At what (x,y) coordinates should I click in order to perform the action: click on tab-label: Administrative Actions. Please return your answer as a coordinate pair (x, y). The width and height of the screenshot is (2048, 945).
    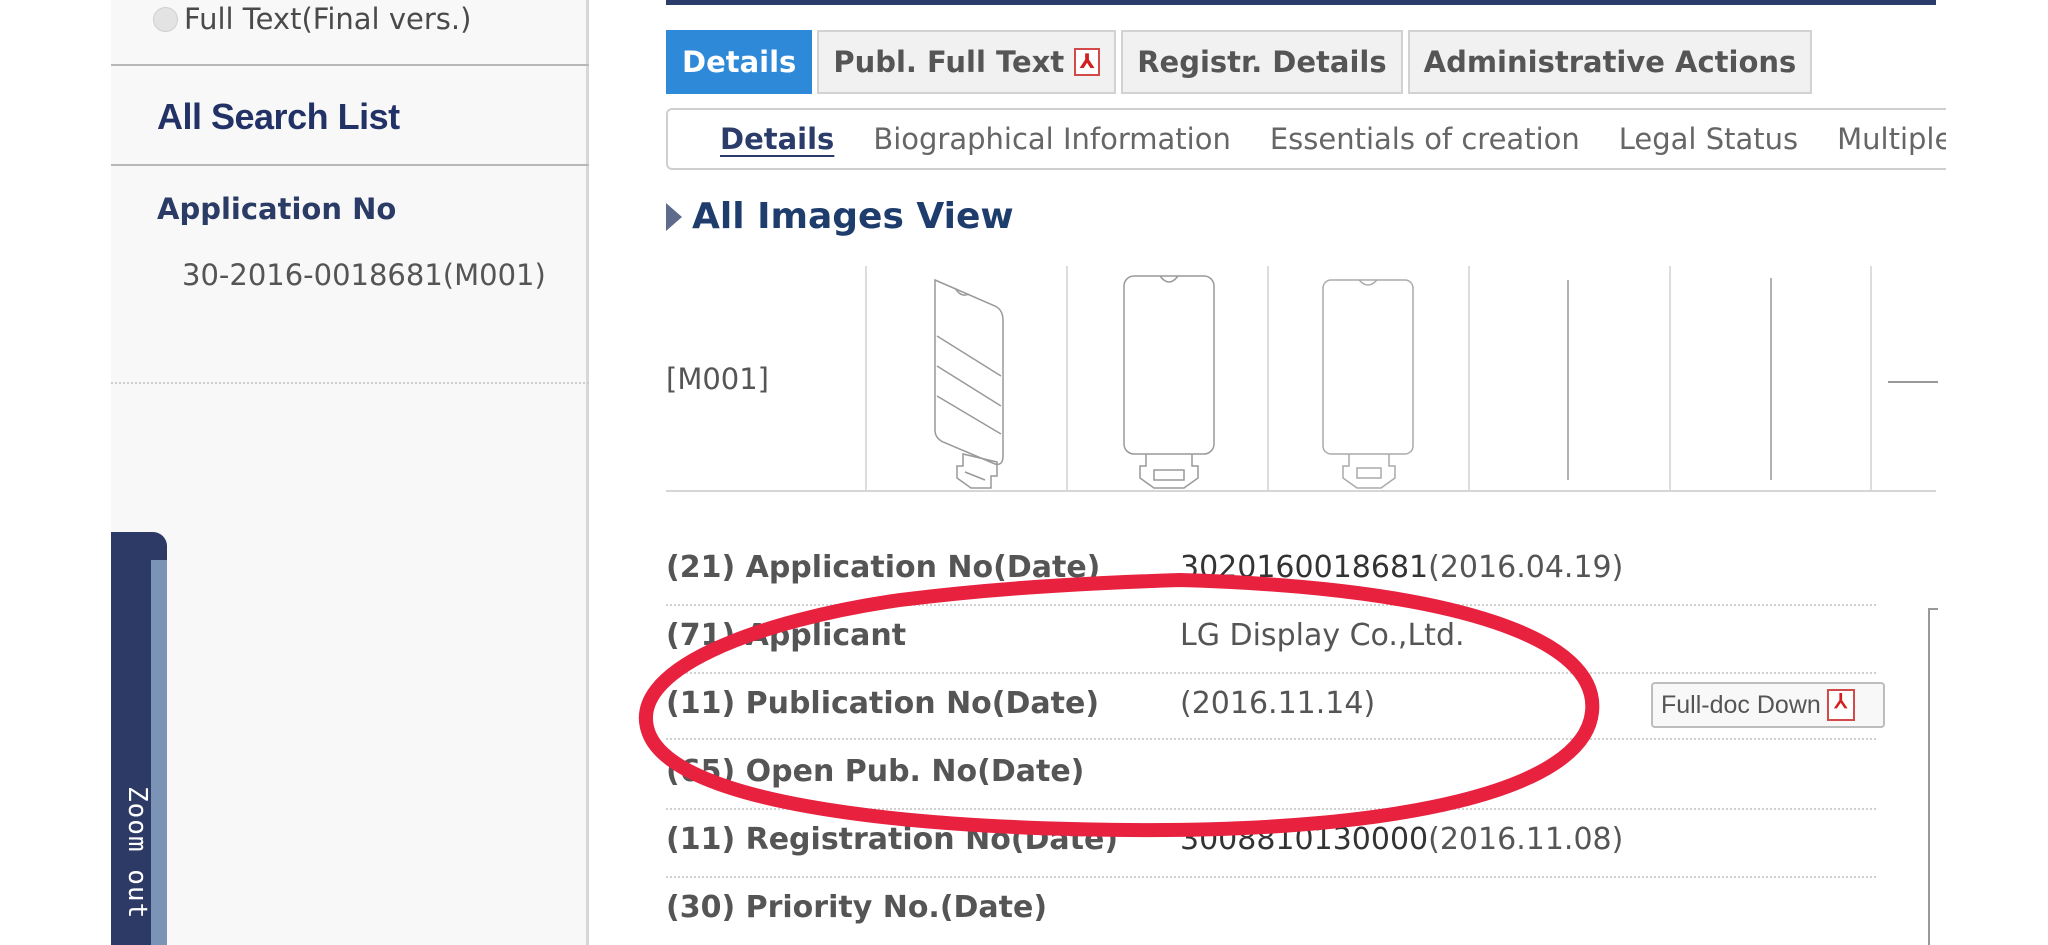
    Looking at the image, I should click on (1610, 62).